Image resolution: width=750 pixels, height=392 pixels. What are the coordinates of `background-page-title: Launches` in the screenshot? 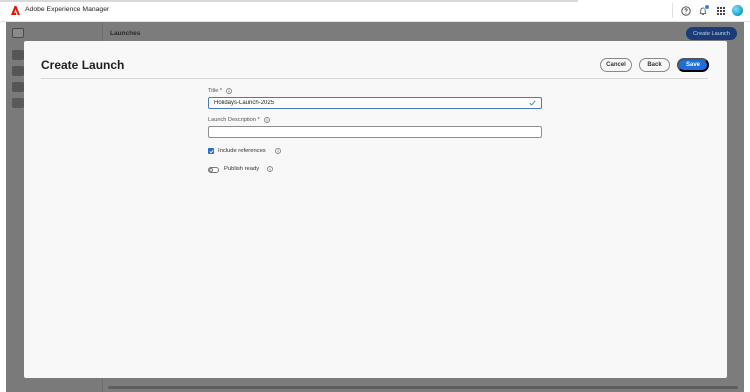 It's located at (125, 33).